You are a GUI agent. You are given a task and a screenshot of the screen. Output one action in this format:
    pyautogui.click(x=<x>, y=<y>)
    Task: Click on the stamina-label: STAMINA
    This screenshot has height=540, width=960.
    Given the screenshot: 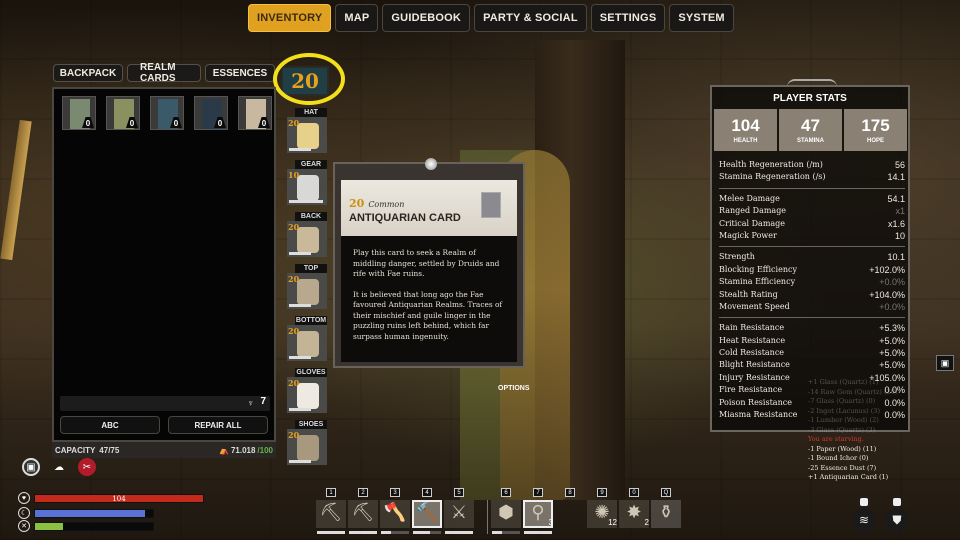 What is the action you would take?
    pyautogui.click(x=810, y=140)
    